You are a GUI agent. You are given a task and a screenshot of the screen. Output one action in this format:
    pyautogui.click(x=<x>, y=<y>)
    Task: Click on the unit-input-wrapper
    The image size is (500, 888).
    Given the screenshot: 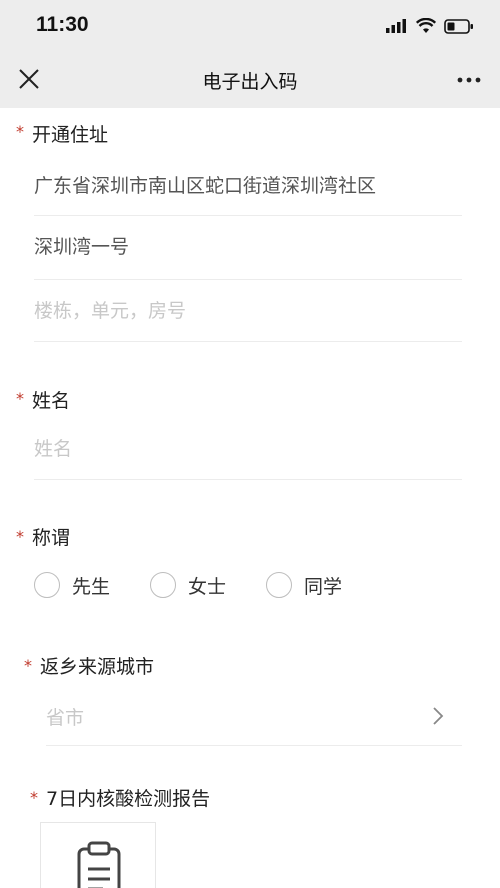 What is the action you would take?
    pyautogui.click(x=248, y=319)
    